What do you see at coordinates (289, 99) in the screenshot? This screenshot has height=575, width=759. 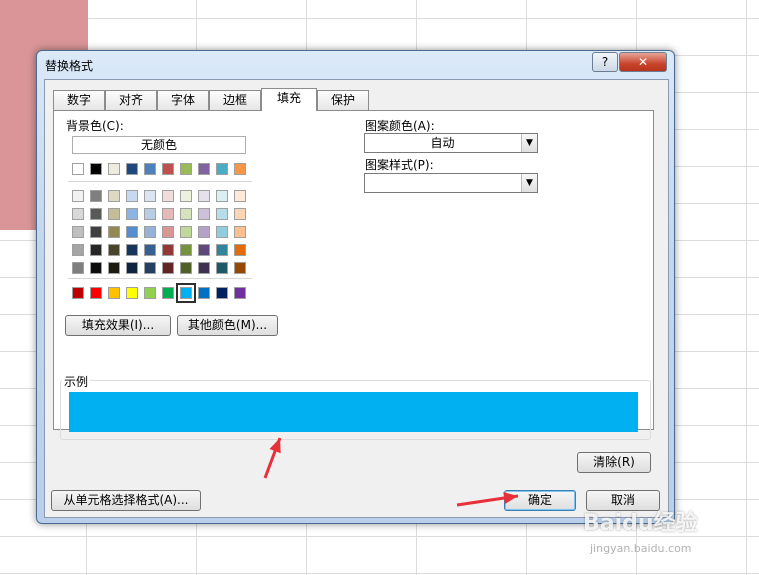 I see `tab-fill: 填充` at bounding box center [289, 99].